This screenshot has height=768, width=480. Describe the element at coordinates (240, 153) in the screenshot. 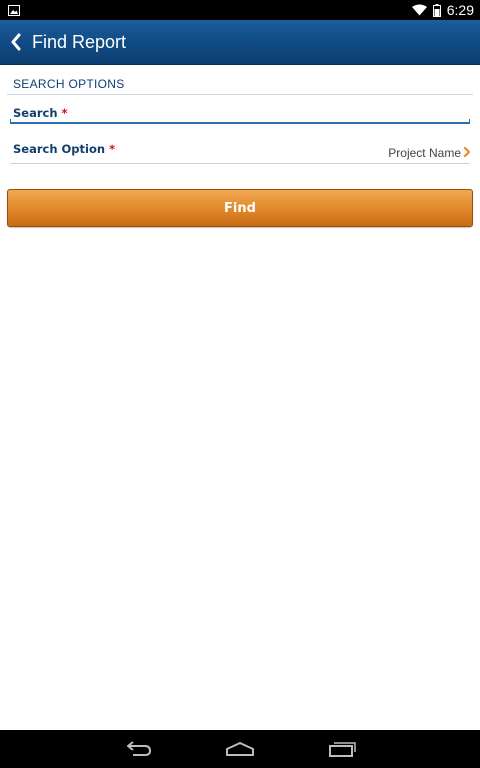

I see `search-option-selector: Search Option * Project Name` at that location.